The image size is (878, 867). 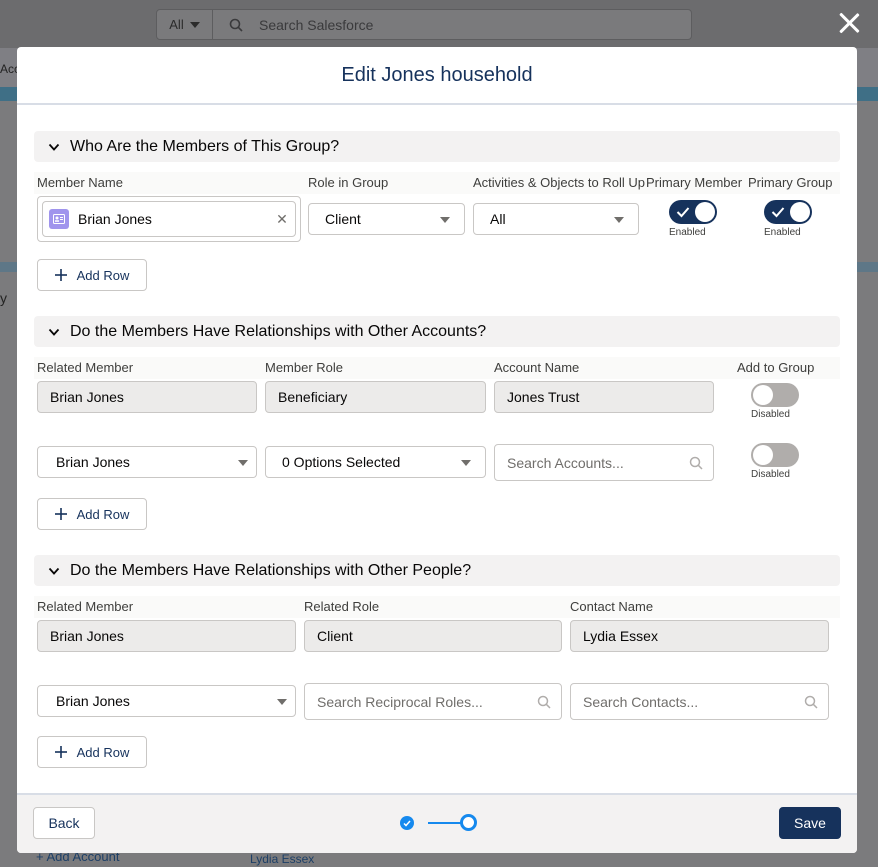 I want to click on background-header: All Search Salesforce, so click(x=439, y=24).